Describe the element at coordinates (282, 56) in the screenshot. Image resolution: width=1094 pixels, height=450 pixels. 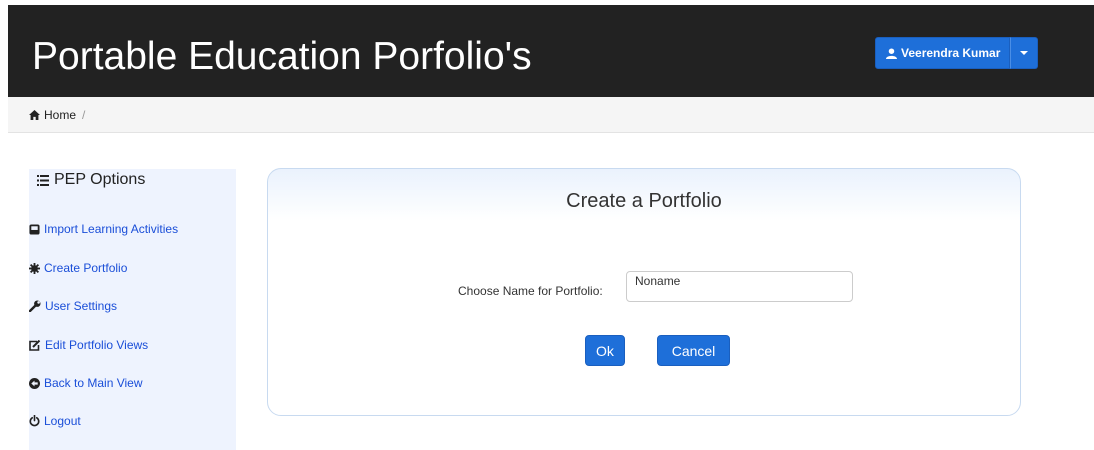
I see `app-title: Portable Education Porfolio's` at that location.